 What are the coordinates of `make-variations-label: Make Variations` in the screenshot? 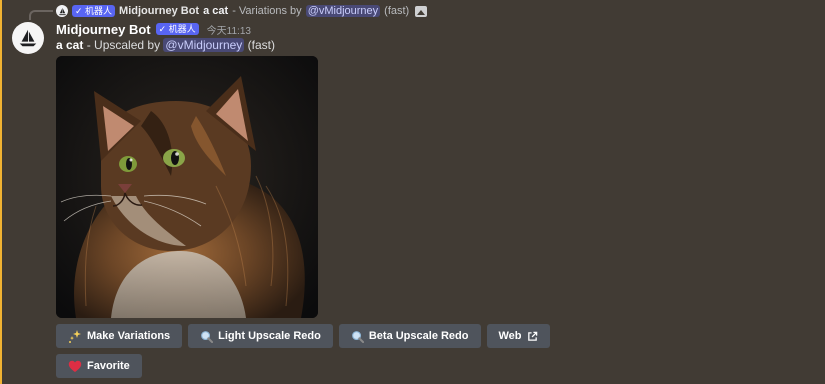 It's located at (129, 336).